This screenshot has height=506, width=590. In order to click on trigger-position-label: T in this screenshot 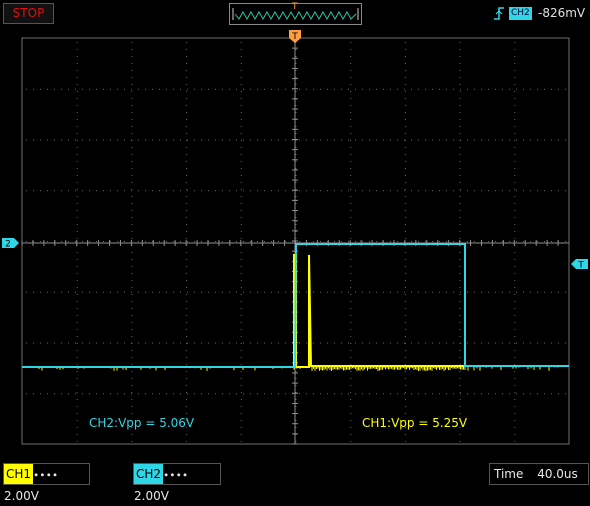, I will do `click(294, 37)`.